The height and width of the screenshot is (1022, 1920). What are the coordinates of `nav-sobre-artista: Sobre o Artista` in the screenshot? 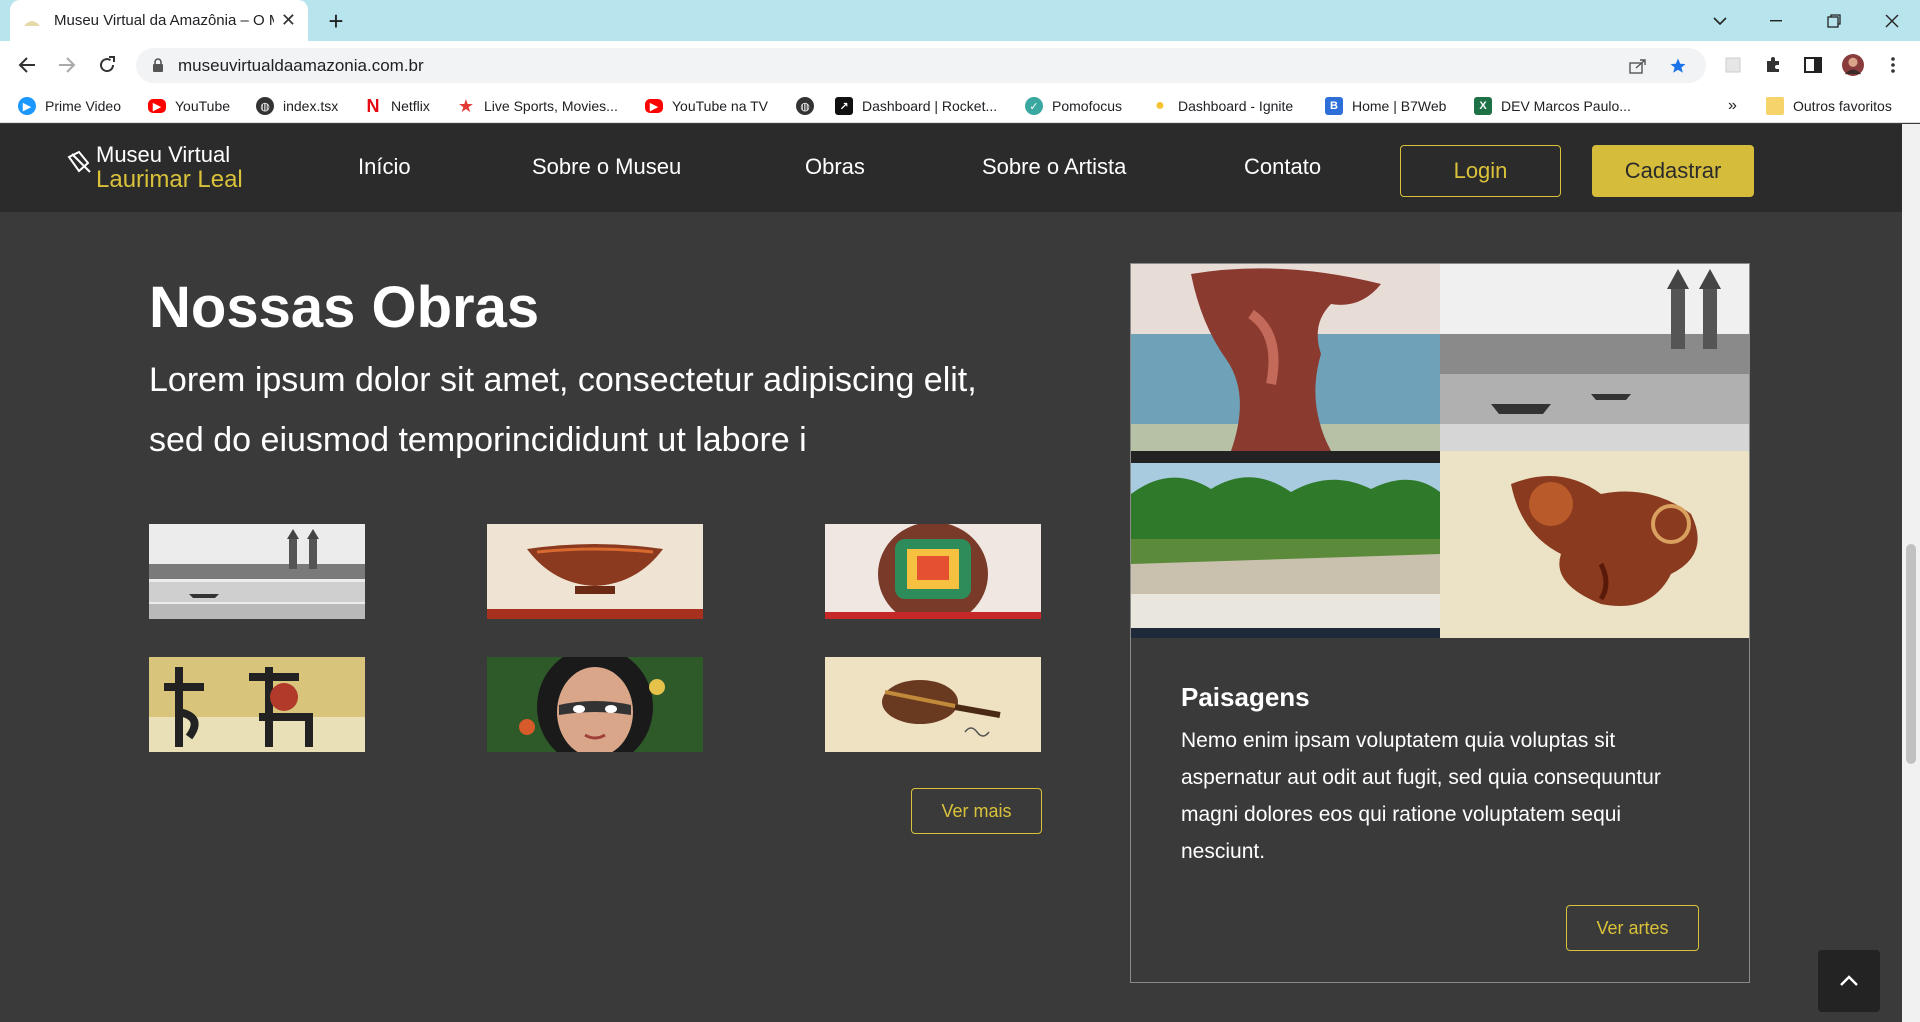 It's located at (1054, 167).